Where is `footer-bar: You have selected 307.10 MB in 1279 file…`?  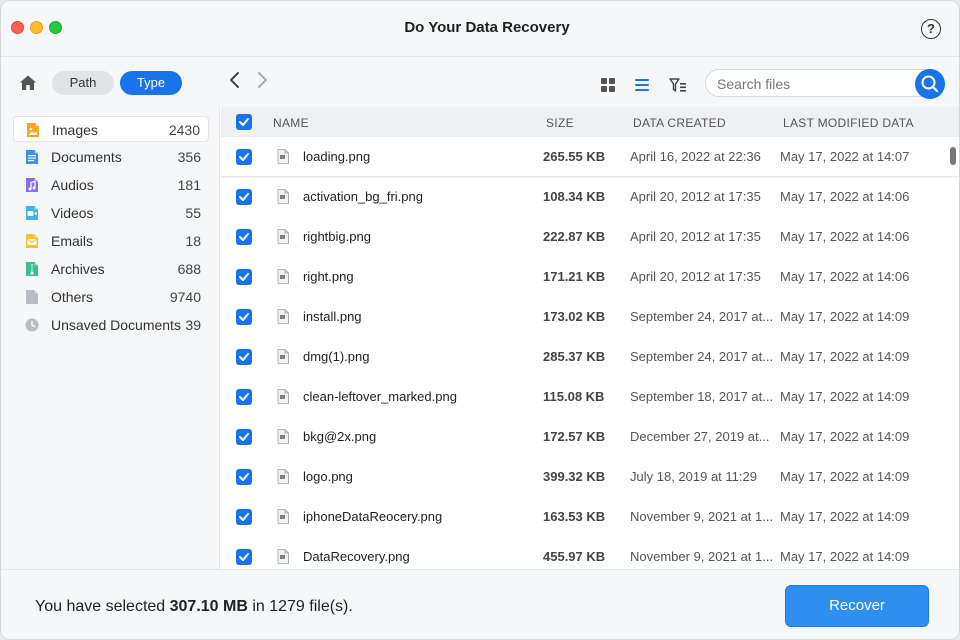
footer-bar: You have selected 307.10 MB in 1279 file… is located at coordinates (480, 604).